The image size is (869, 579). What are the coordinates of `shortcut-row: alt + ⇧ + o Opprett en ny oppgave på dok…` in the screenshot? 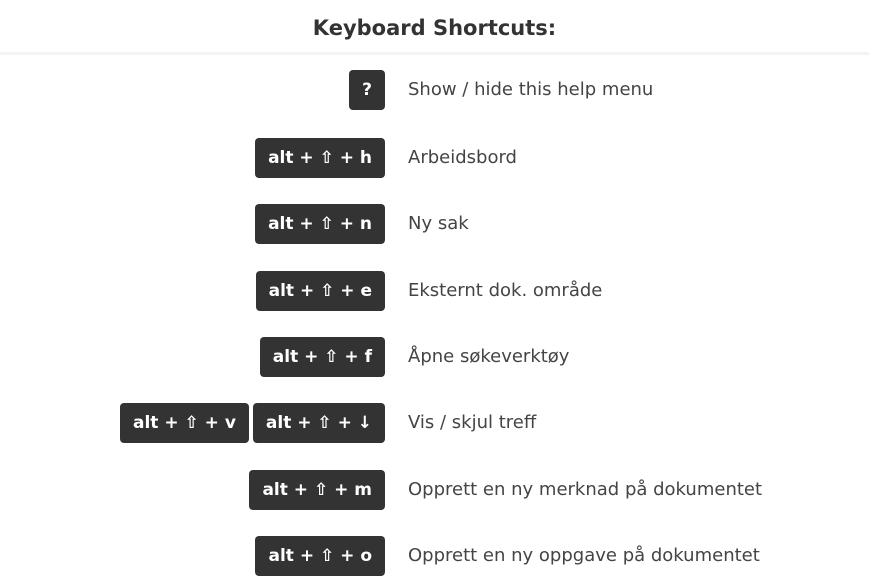 It's located at (434, 556).